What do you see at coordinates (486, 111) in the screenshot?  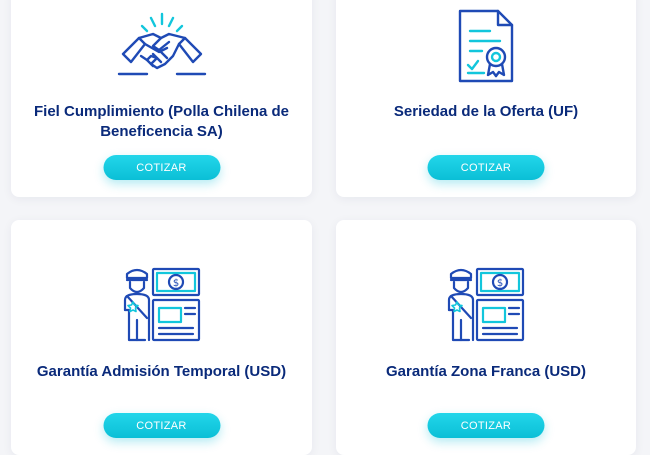 I see `card-title: Seriedad de la Oferta (UF)` at bounding box center [486, 111].